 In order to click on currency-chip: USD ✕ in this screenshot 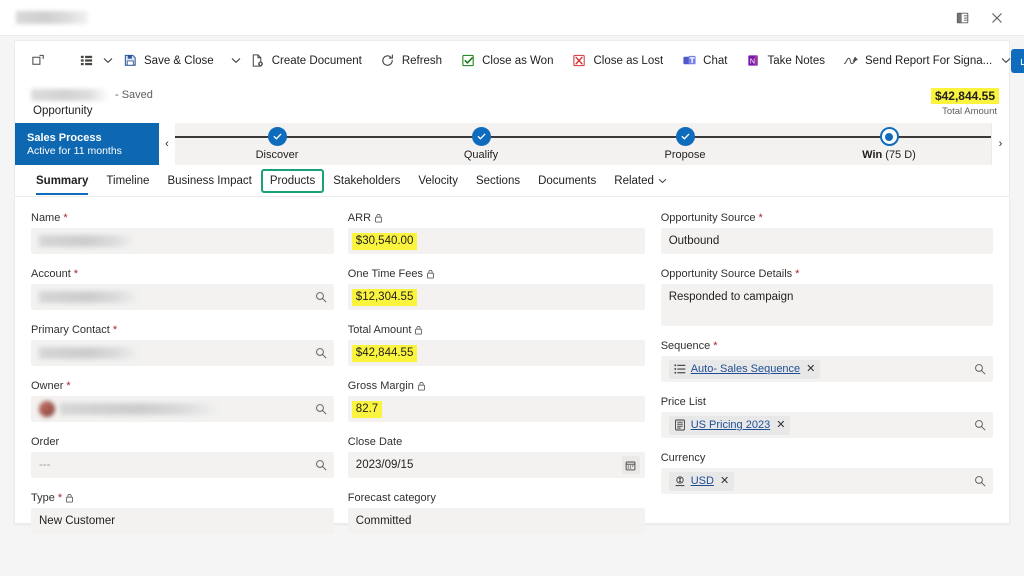, I will do `click(701, 481)`.